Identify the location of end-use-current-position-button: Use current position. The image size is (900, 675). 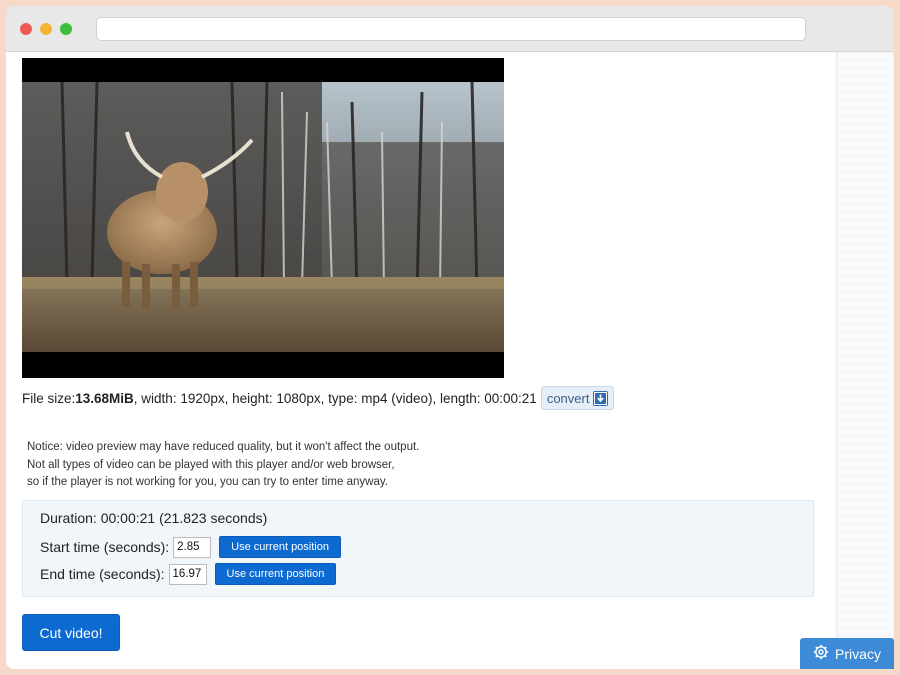
(275, 574).